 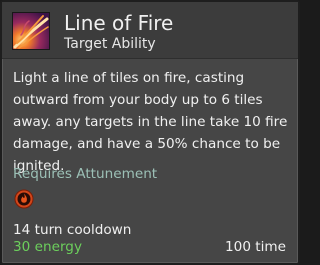 I want to click on energy-cost: 30 energy, so click(x=47, y=247).